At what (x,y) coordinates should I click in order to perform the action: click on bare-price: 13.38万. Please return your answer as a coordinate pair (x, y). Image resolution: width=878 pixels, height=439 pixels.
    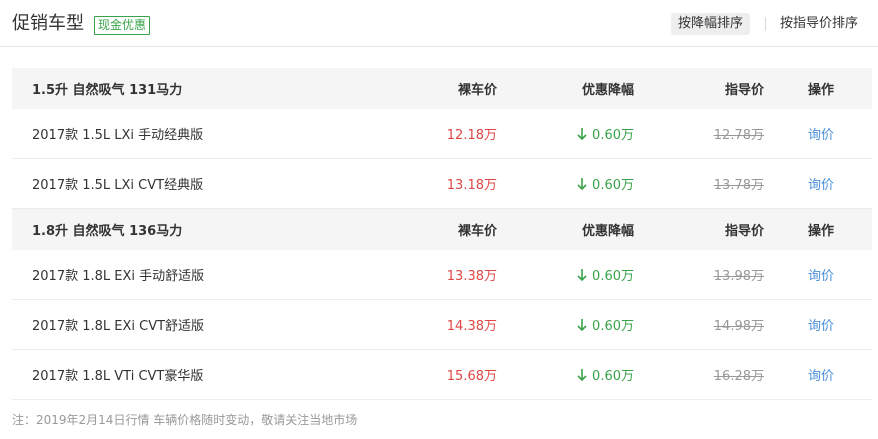
    Looking at the image, I should click on (471, 276).